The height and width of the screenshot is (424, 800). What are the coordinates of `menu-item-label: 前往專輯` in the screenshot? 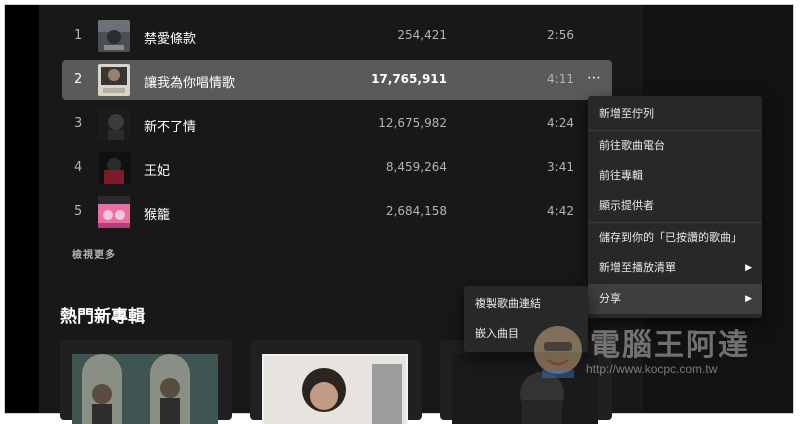 It's located at (621, 175).